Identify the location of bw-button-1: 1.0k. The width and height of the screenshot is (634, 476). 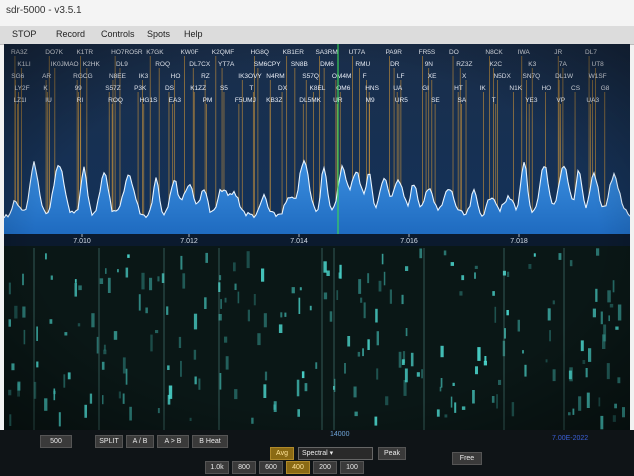
(217, 467).